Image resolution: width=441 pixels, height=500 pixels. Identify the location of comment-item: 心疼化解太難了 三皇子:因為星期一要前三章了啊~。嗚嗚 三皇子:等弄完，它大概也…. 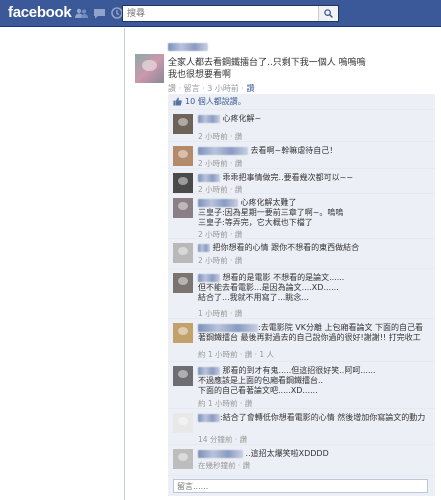
(301, 216).